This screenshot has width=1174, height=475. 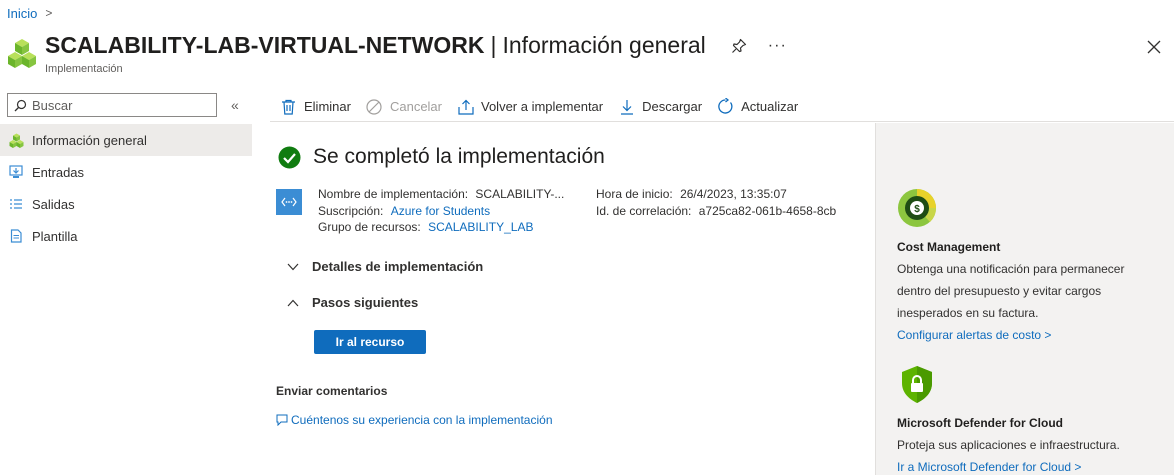 I want to click on page-subtitle: Implementación, so click(x=84, y=69).